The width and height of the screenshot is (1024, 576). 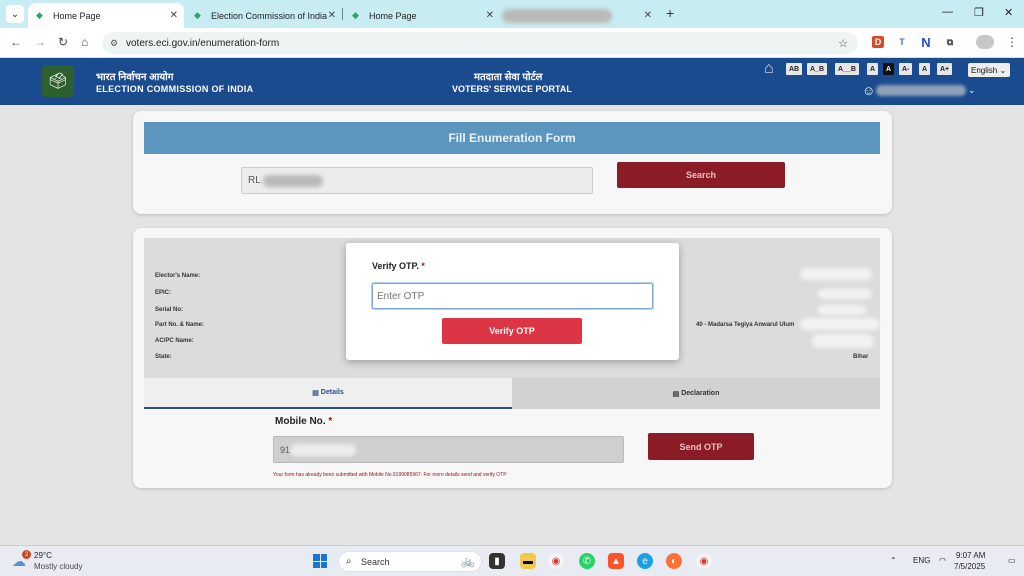 What do you see at coordinates (332, 392) in the screenshot?
I see `tab-details-label: Details` at bounding box center [332, 392].